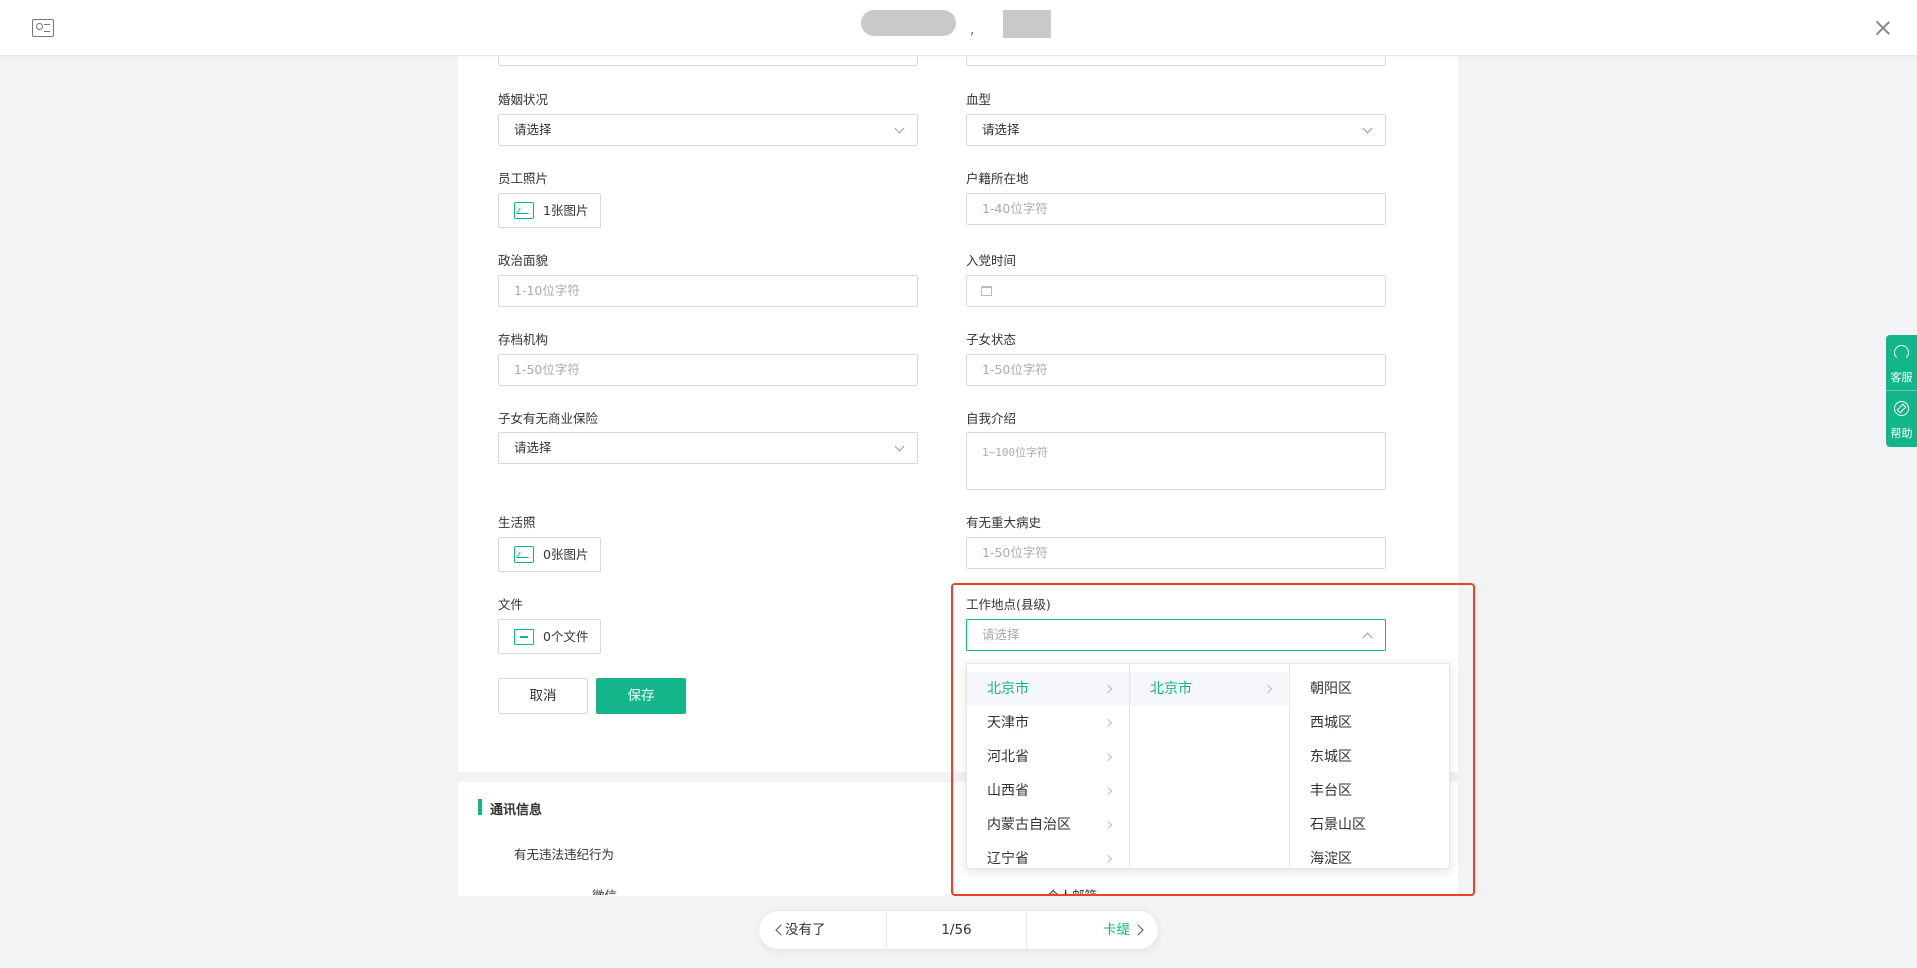  I want to click on folder-icon, so click(524, 637).